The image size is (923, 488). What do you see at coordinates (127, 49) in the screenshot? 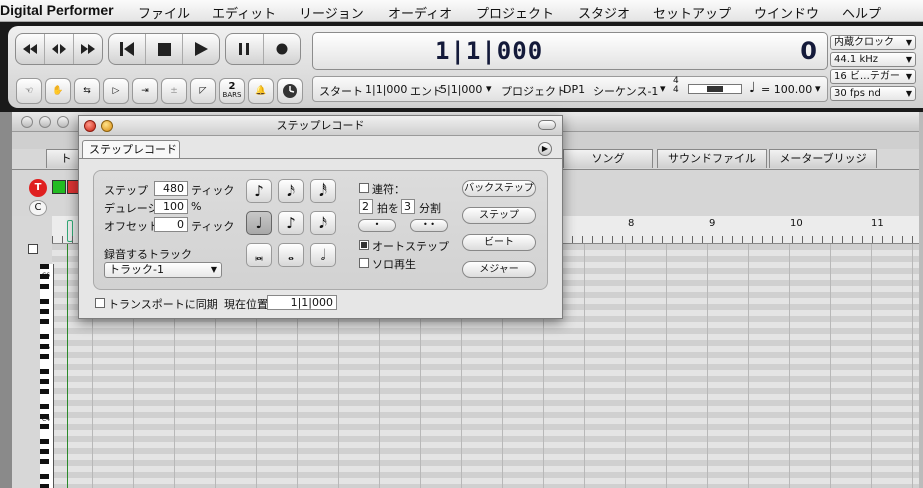
I see `return-to-zero-button` at bounding box center [127, 49].